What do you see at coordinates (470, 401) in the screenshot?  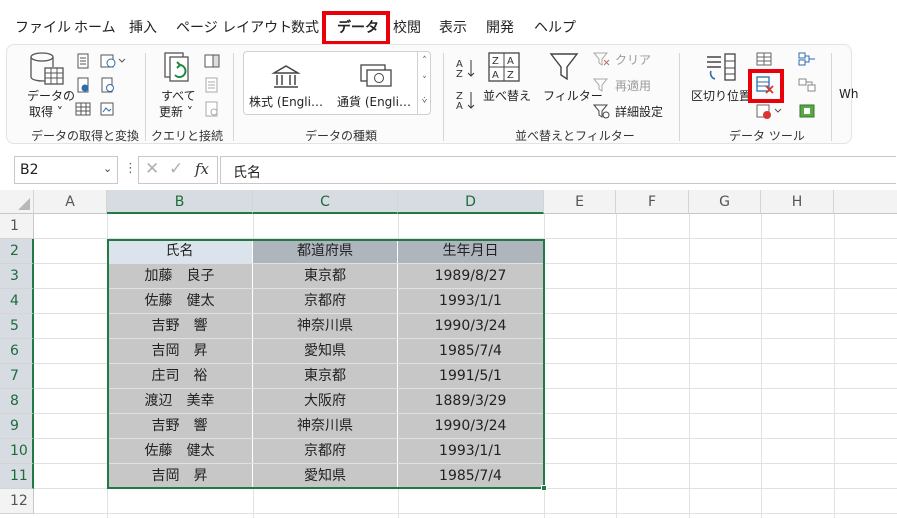 I see `birthdate-cell: 1889/3/29` at bounding box center [470, 401].